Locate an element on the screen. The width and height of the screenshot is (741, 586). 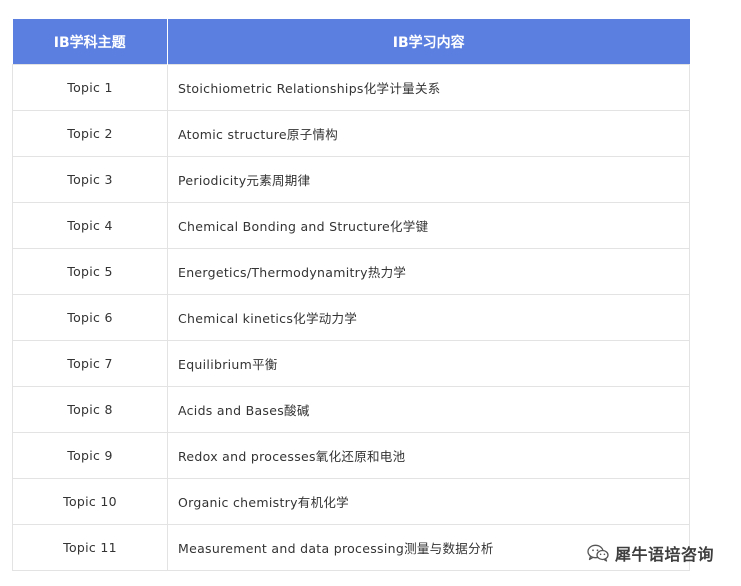
table-row: Topic 10 Organic chemistry有机化学 is located at coordinates (351, 501).